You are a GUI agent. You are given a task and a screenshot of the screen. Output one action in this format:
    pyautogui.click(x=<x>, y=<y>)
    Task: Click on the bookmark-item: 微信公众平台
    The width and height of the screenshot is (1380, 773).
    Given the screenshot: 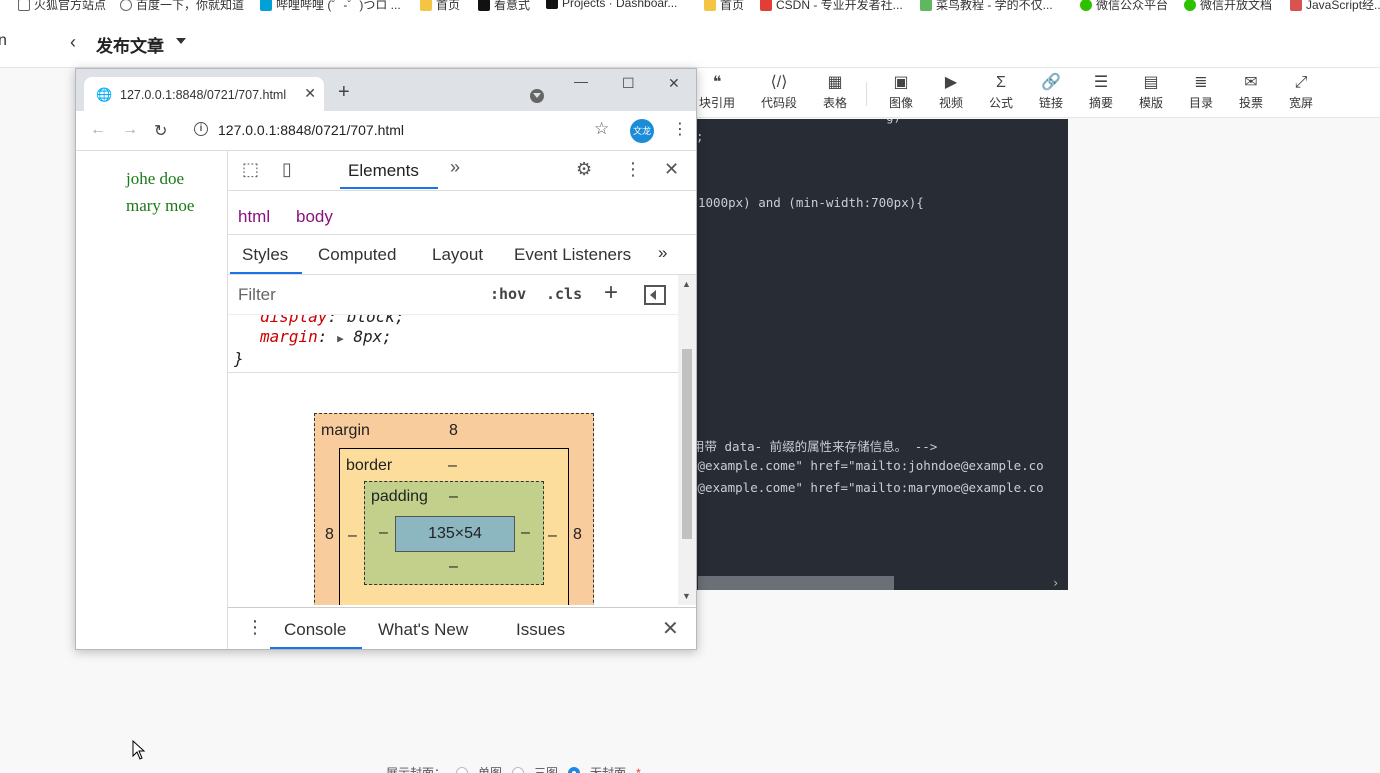 What is the action you would take?
    pyautogui.click(x=1124, y=6)
    